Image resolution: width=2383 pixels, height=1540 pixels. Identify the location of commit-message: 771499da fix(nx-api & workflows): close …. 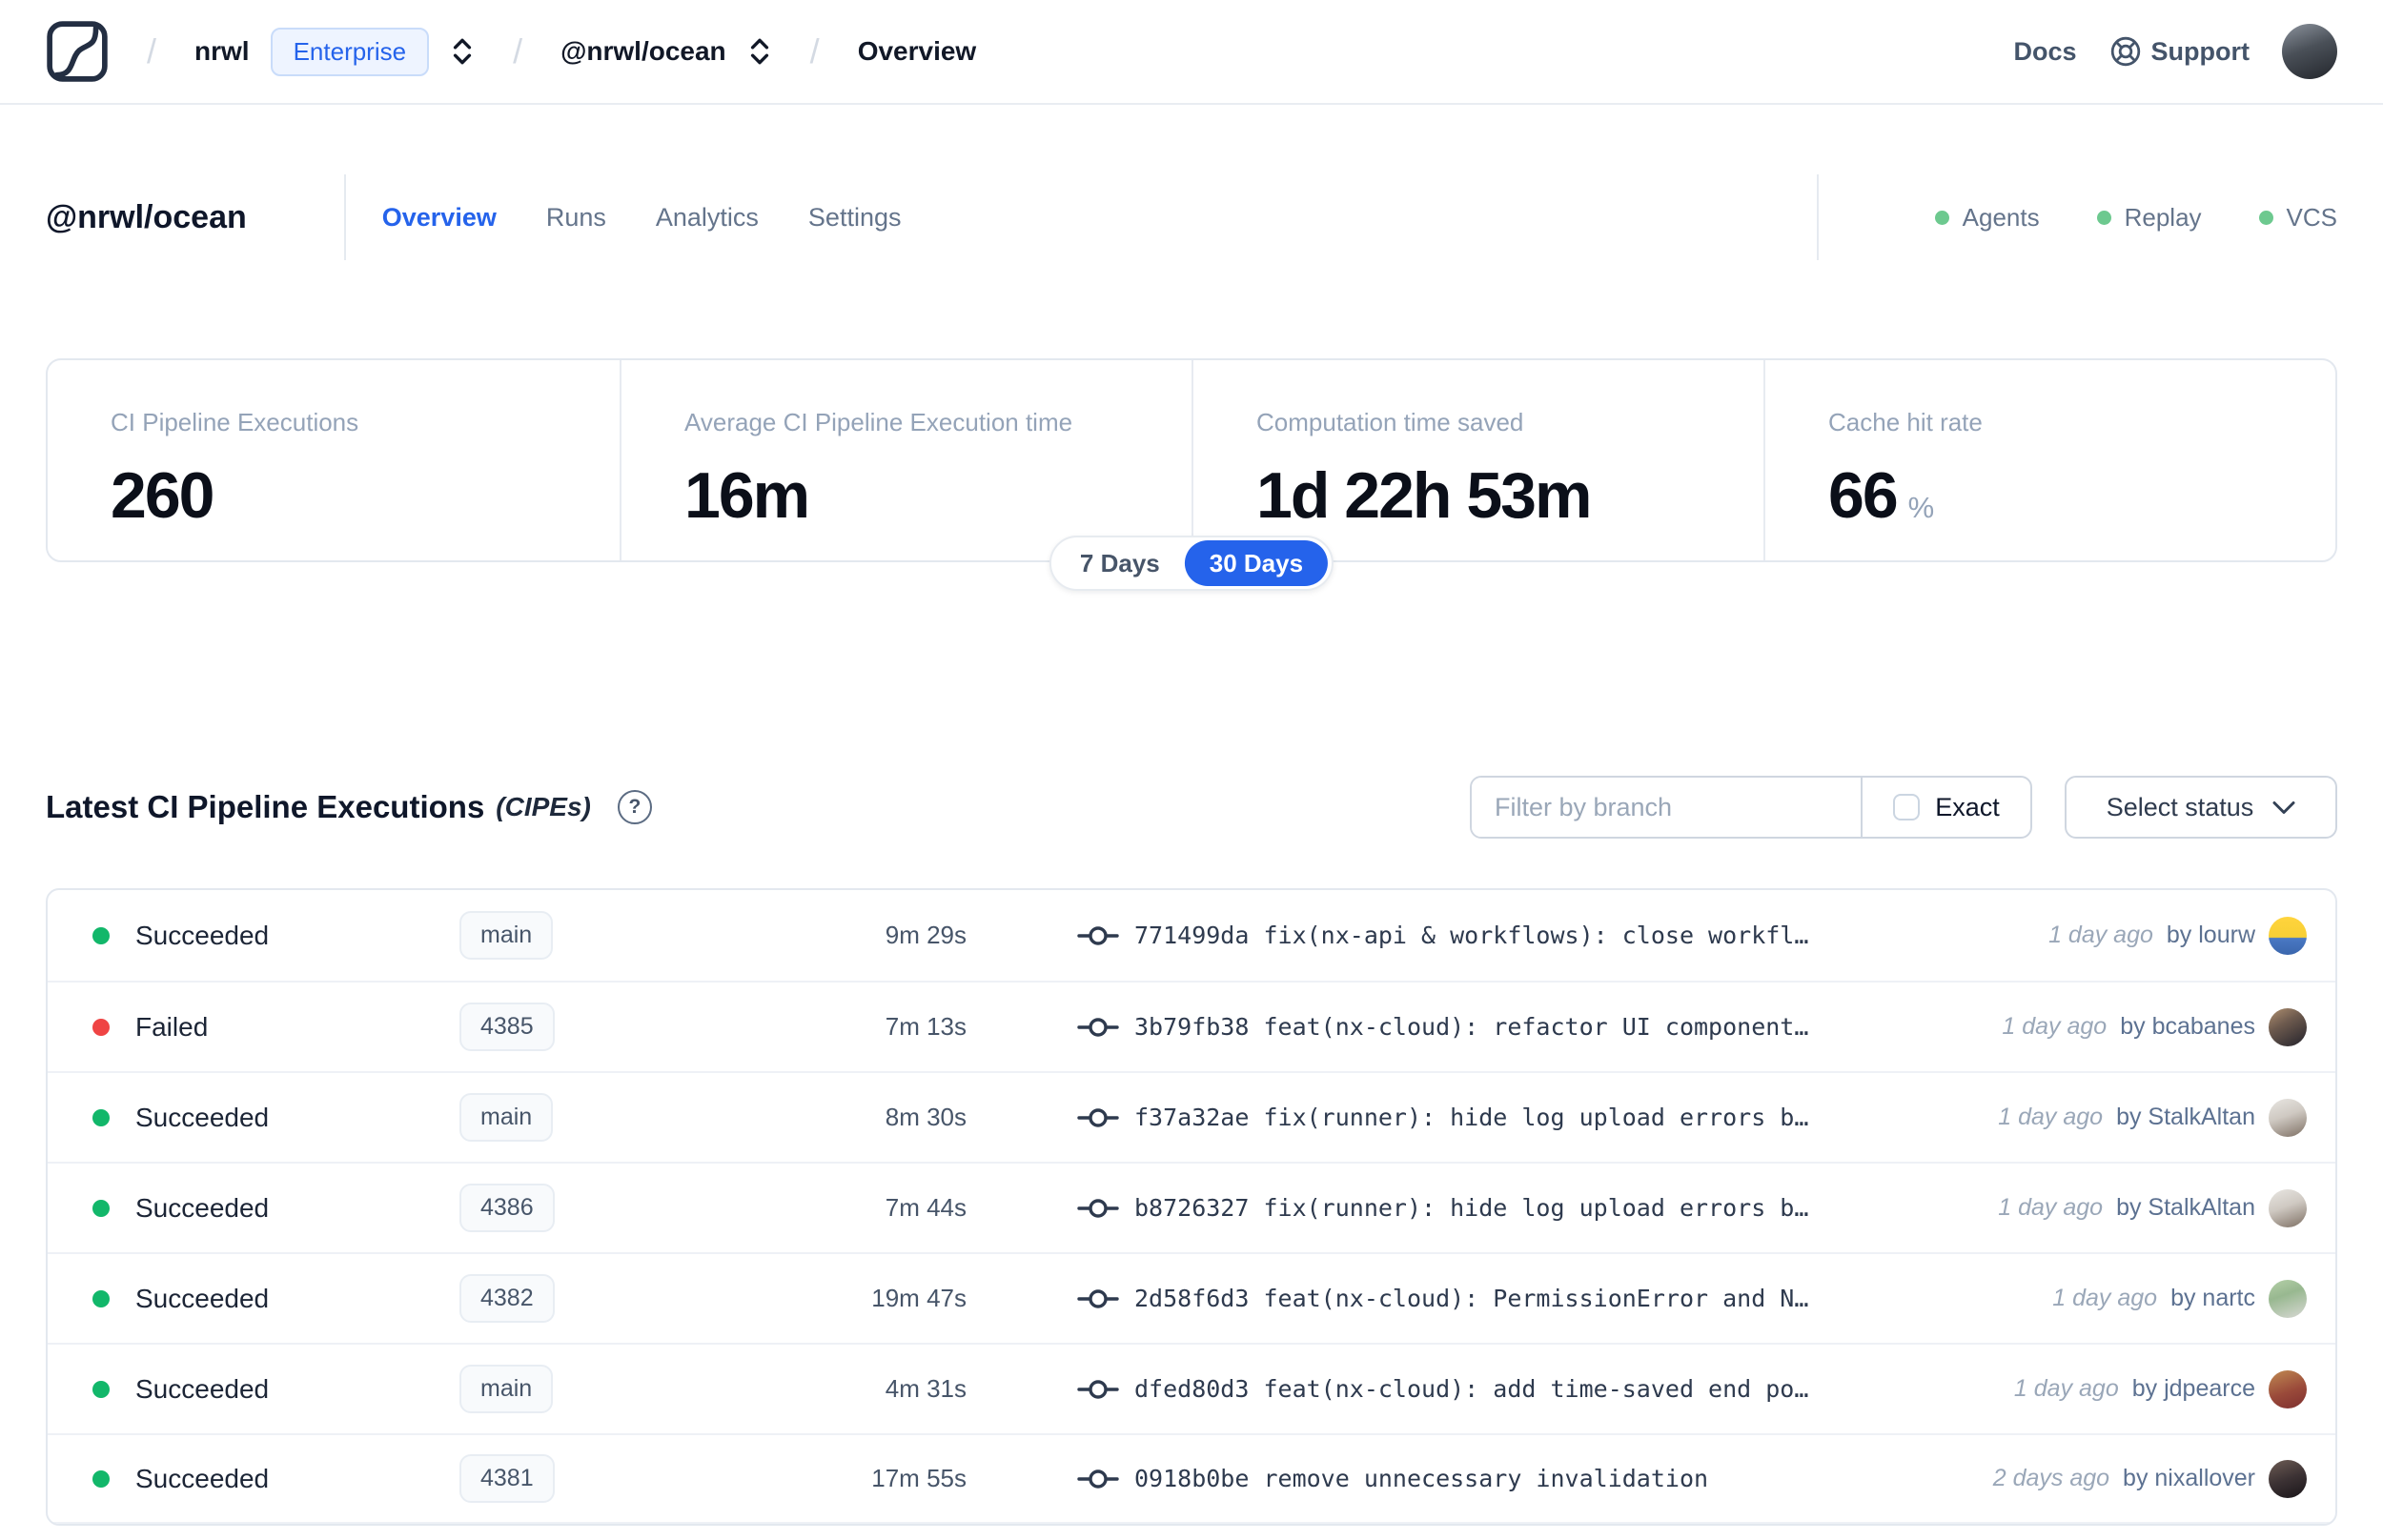
(1471, 935).